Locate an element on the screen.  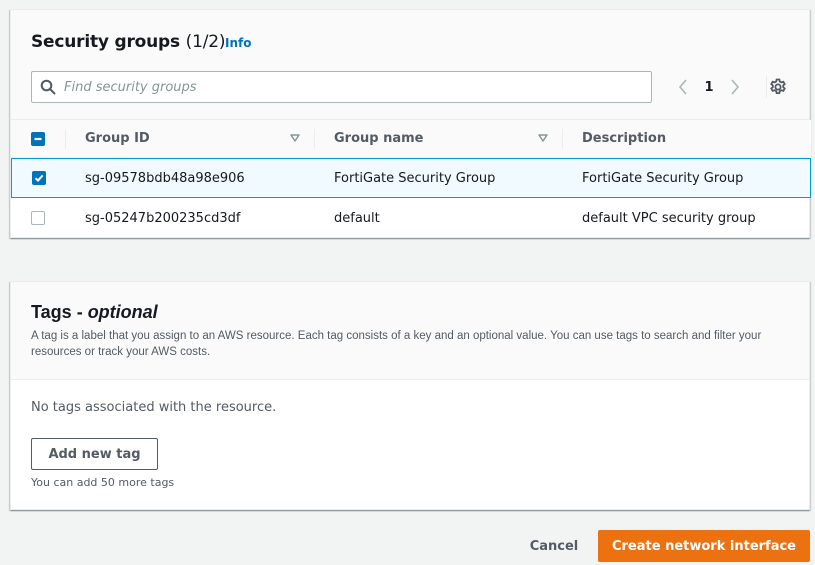
security-groups-title: Security groups (1/2) is located at coordinates (128, 42).